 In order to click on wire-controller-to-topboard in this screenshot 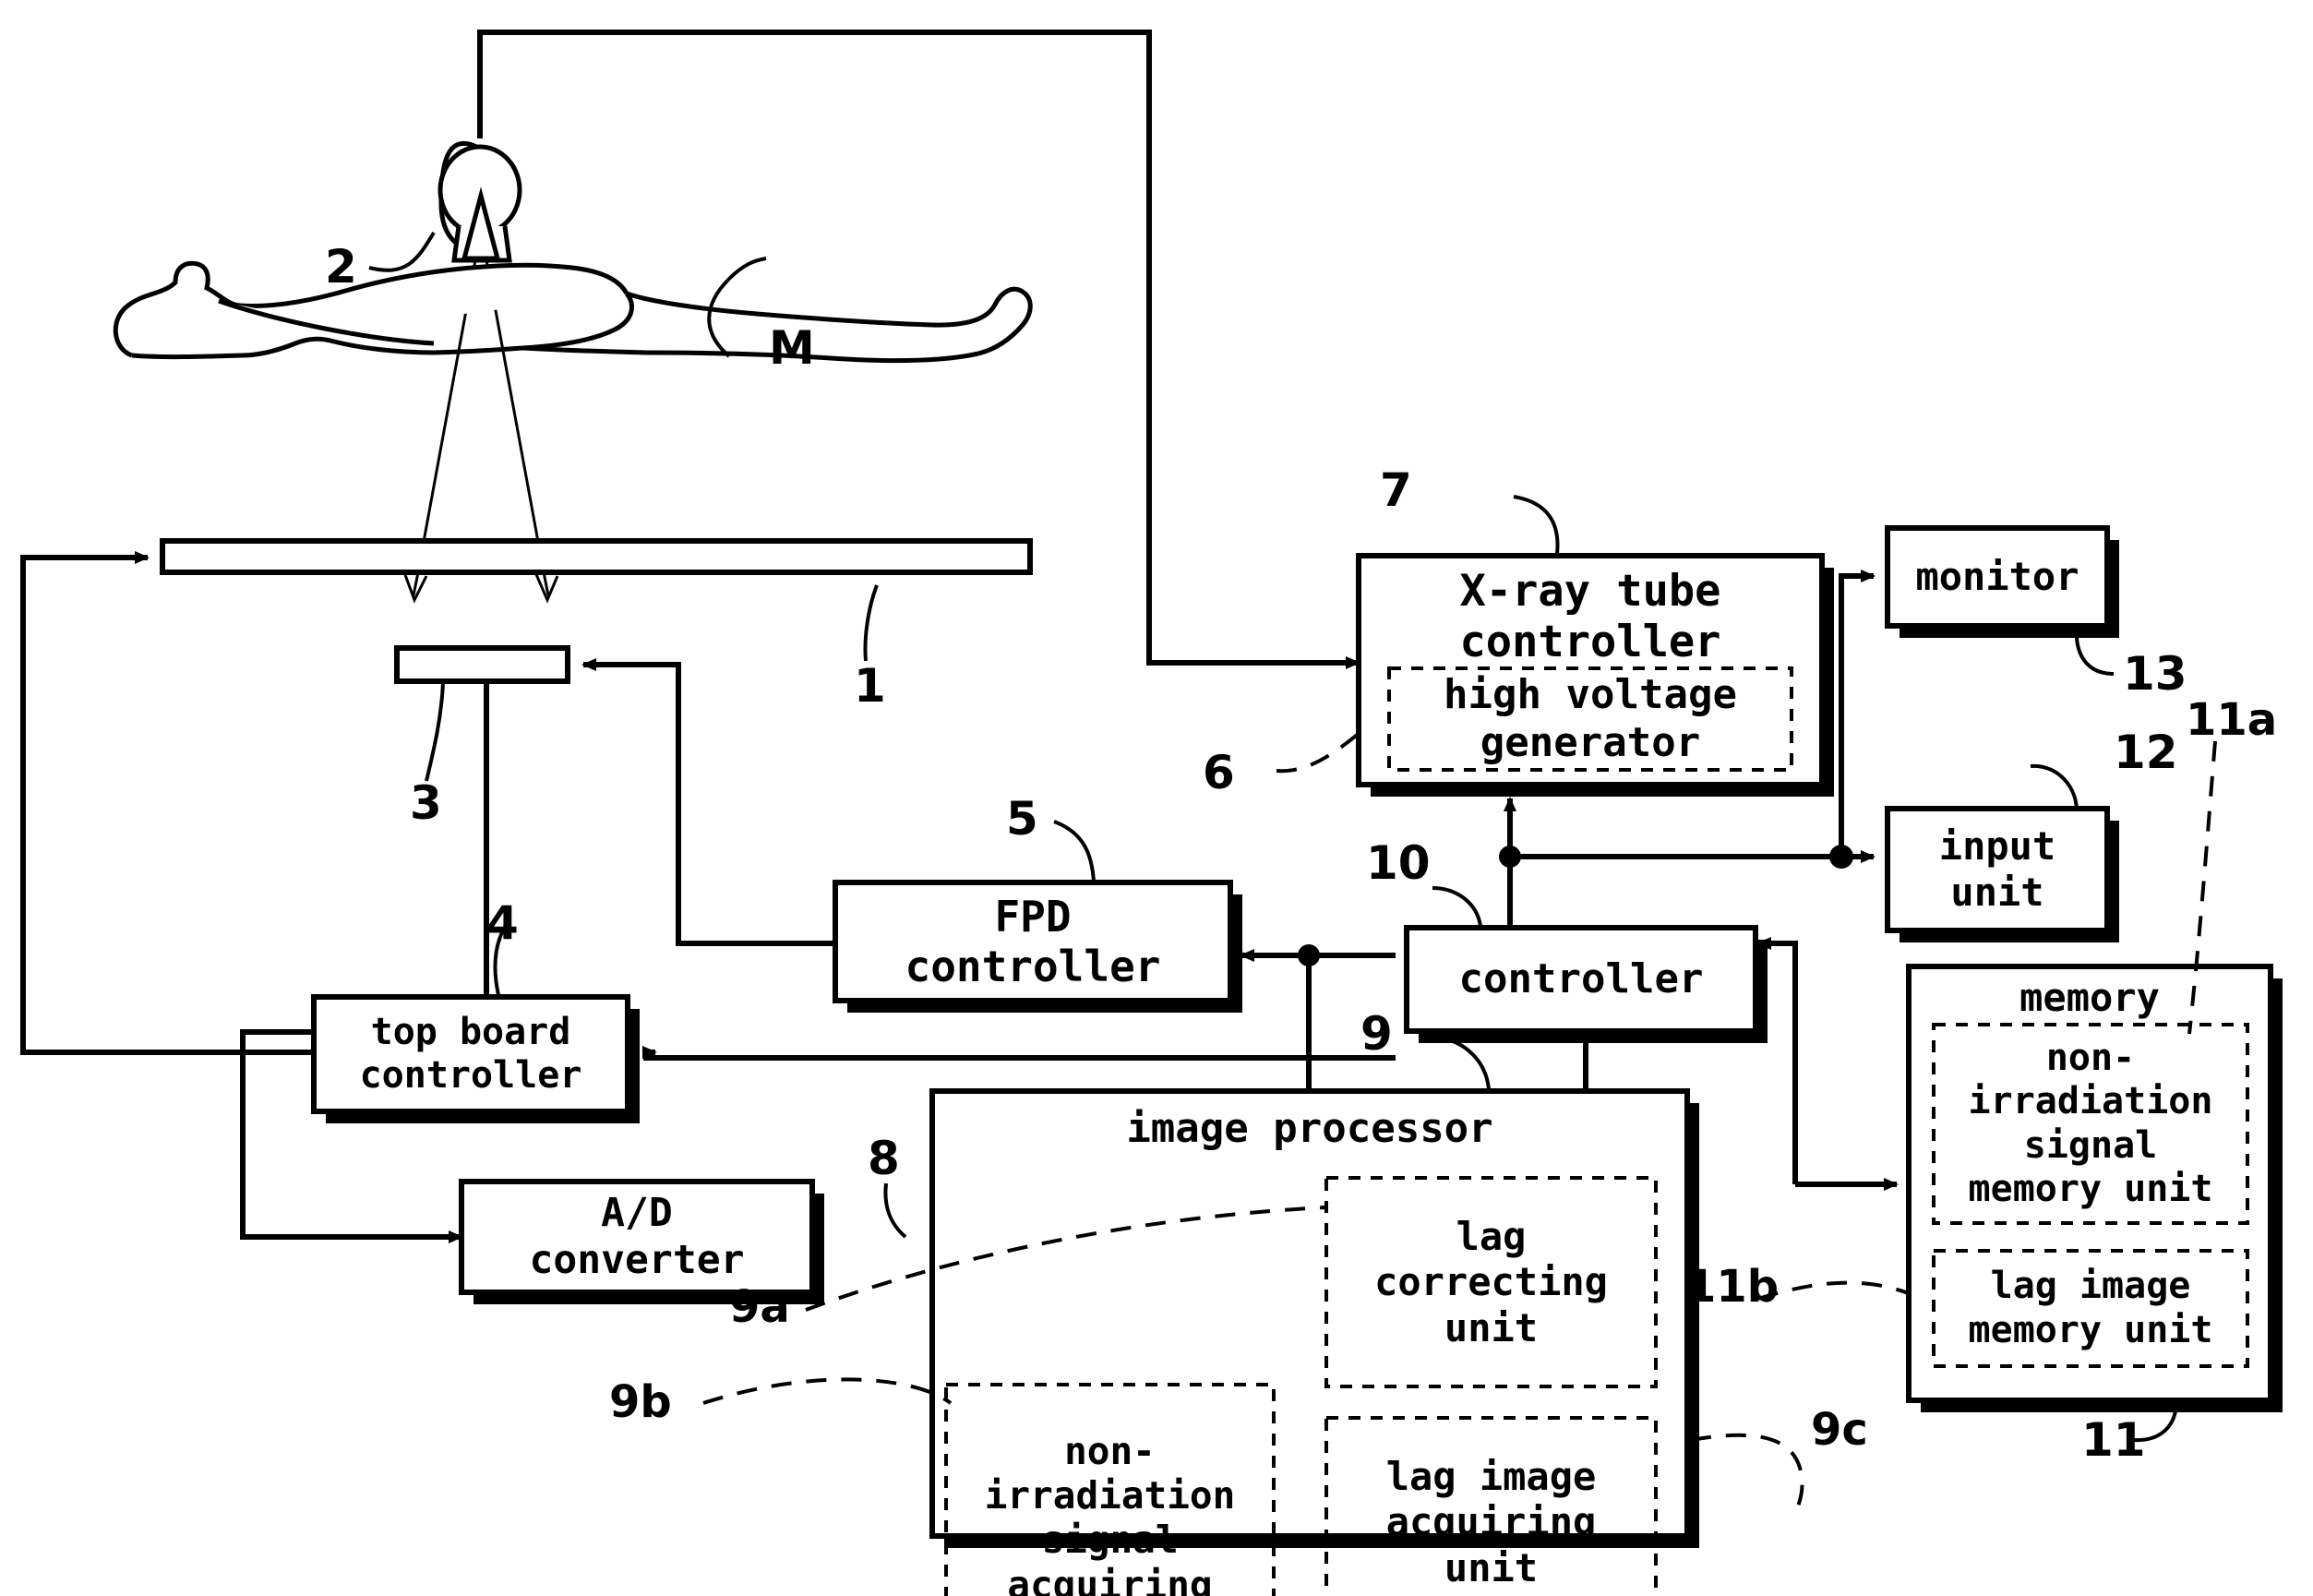, I will do `click(1019, 1053)`.